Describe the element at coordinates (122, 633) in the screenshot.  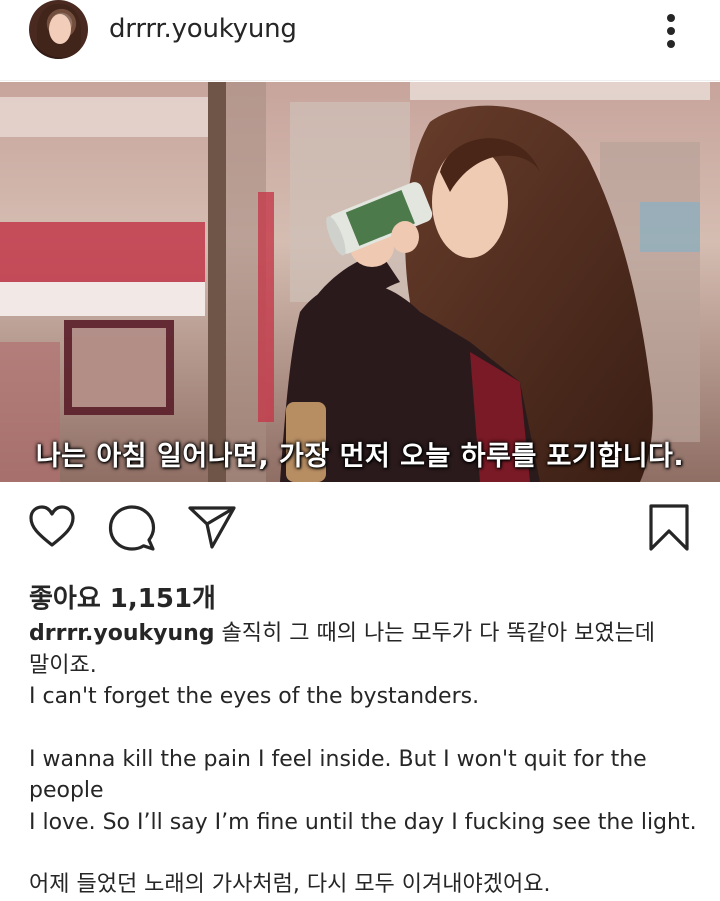
I see `caption-username: drrrr.youkyung` at that location.